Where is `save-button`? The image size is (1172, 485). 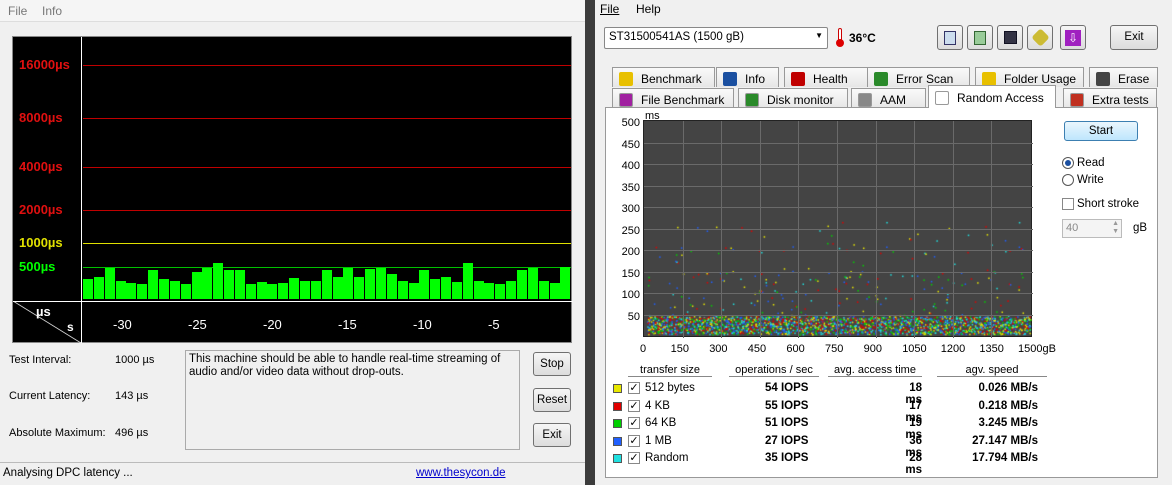
save-button is located at coordinates (1010, 37).